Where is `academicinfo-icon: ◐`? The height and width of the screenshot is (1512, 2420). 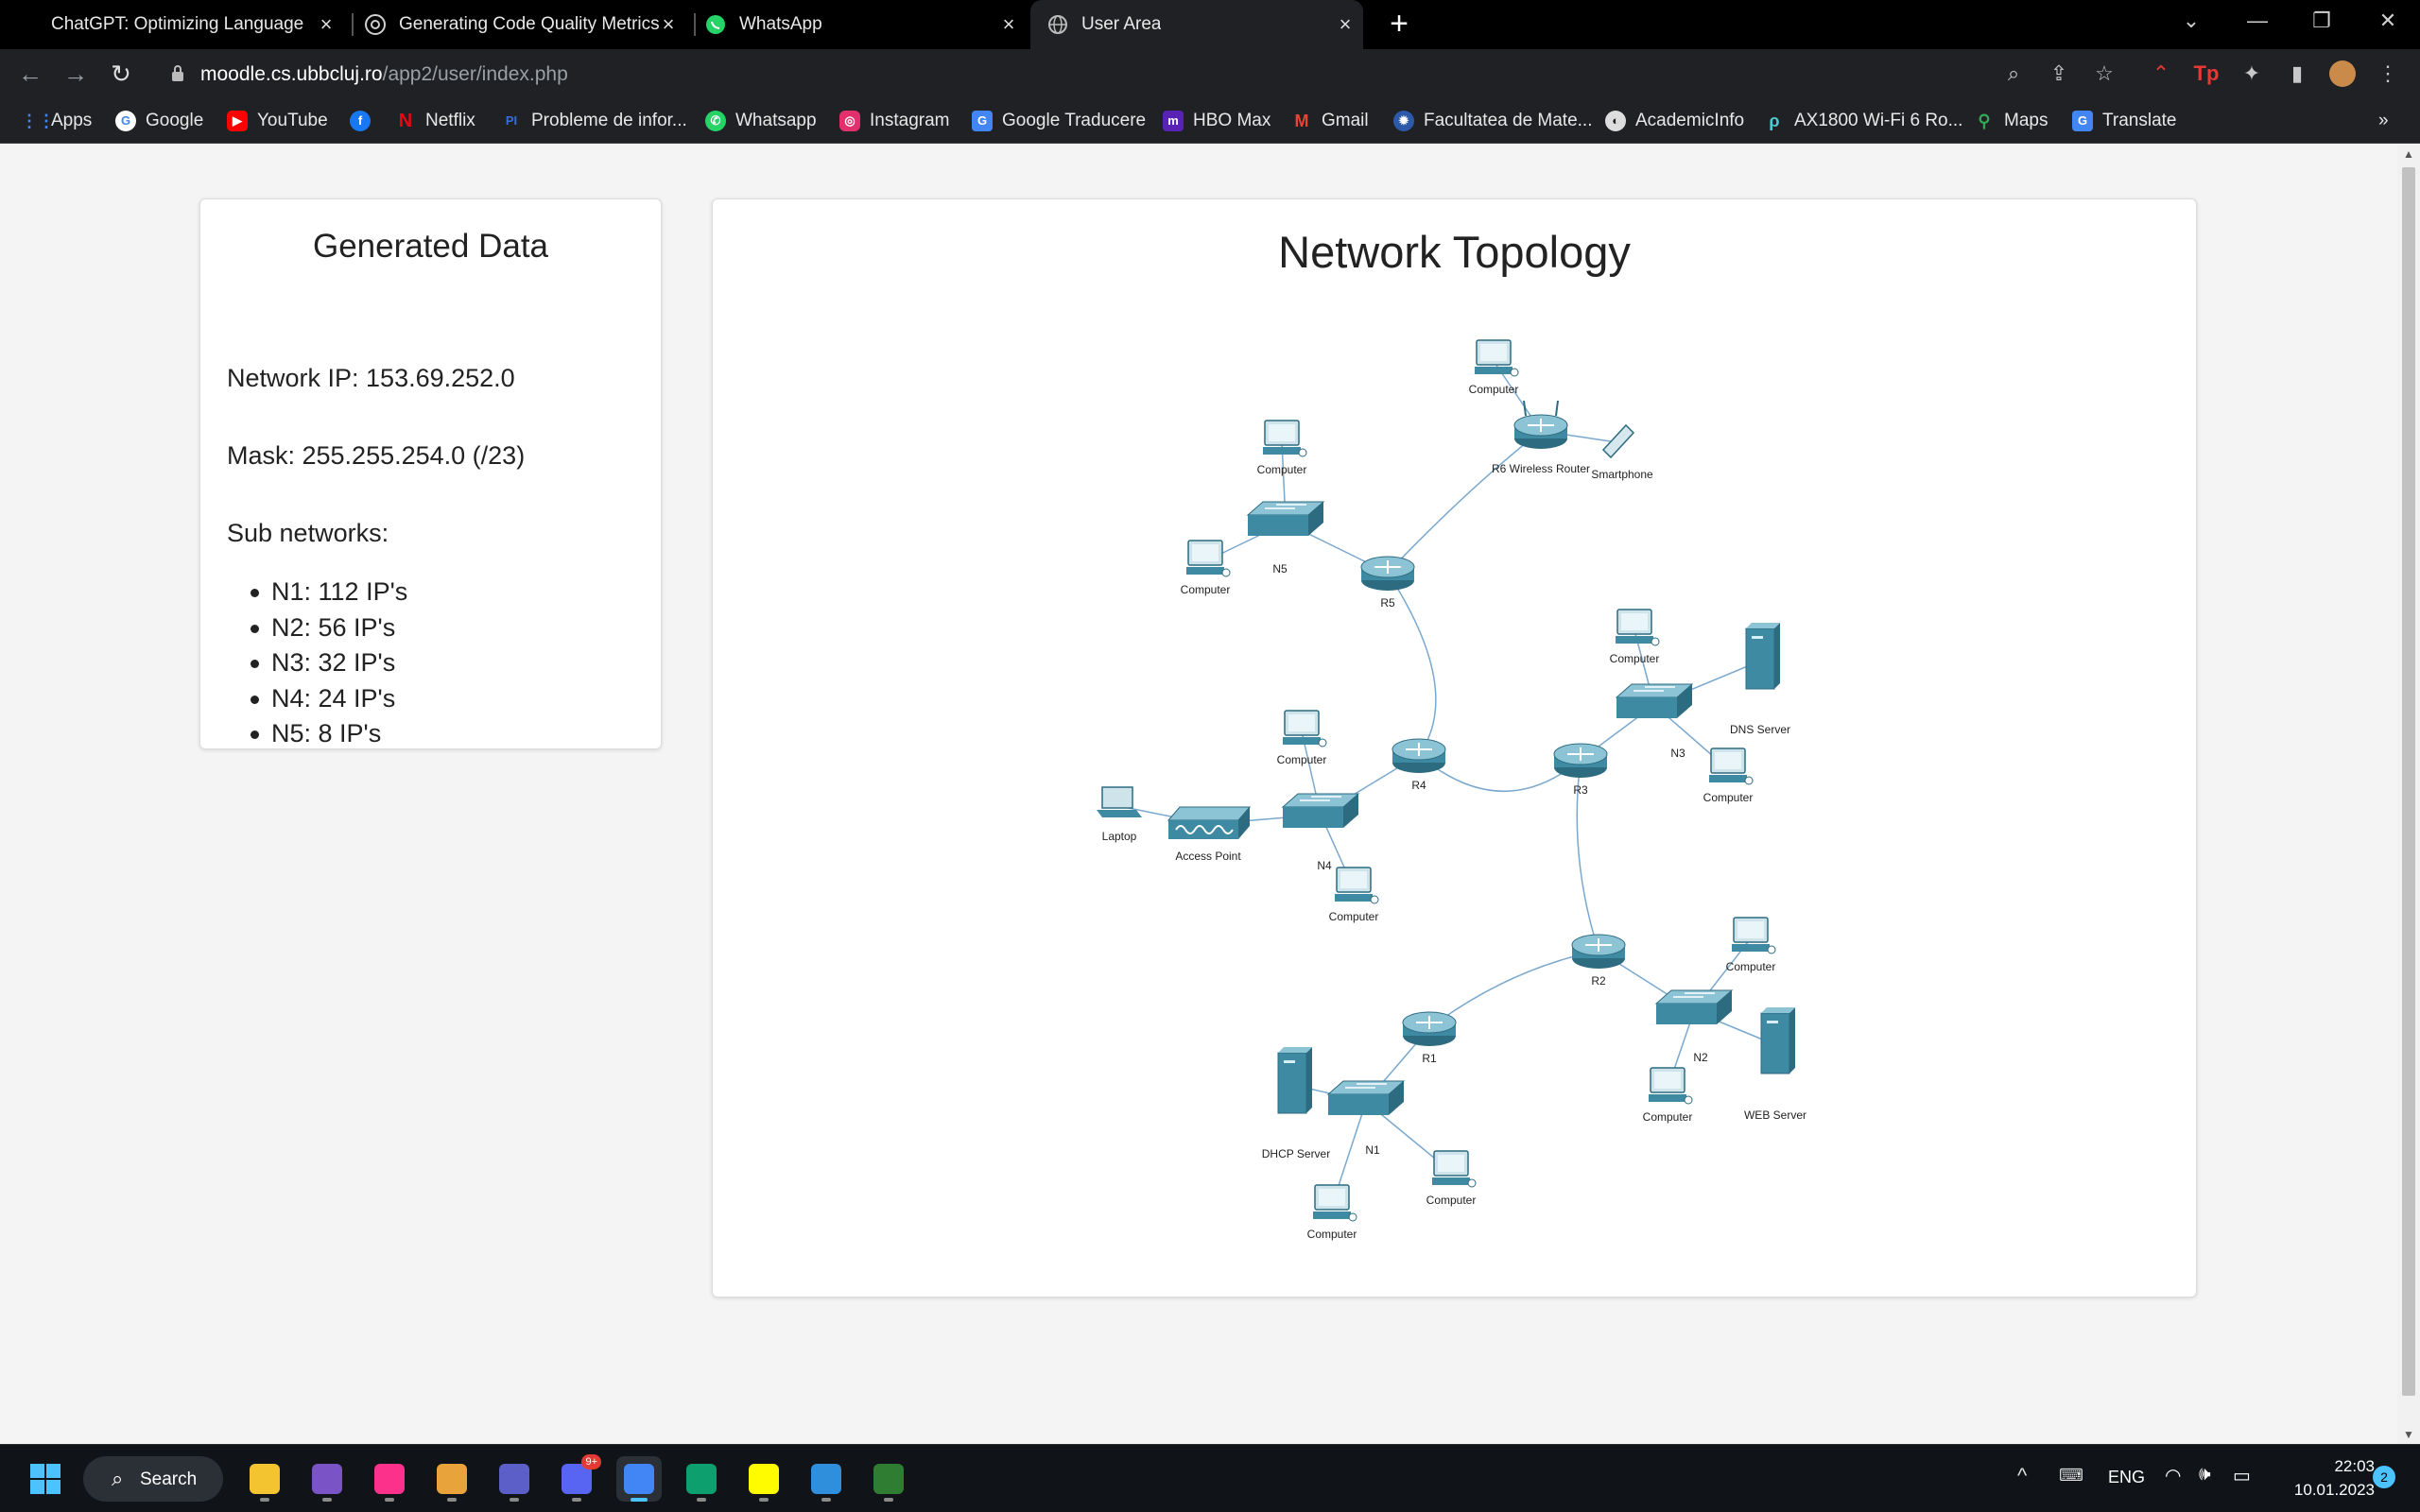 academicinfo-icon: ◐ is located at coordinates (1615, 121).